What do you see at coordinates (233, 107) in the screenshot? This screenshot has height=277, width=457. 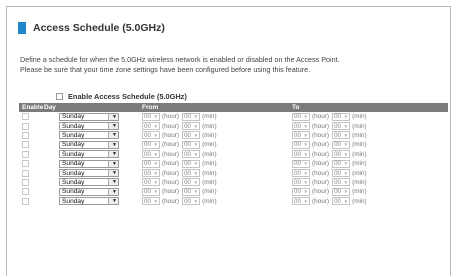 I see `schedule-table-header: Enable Day From To` at bounding box center [233, 107].